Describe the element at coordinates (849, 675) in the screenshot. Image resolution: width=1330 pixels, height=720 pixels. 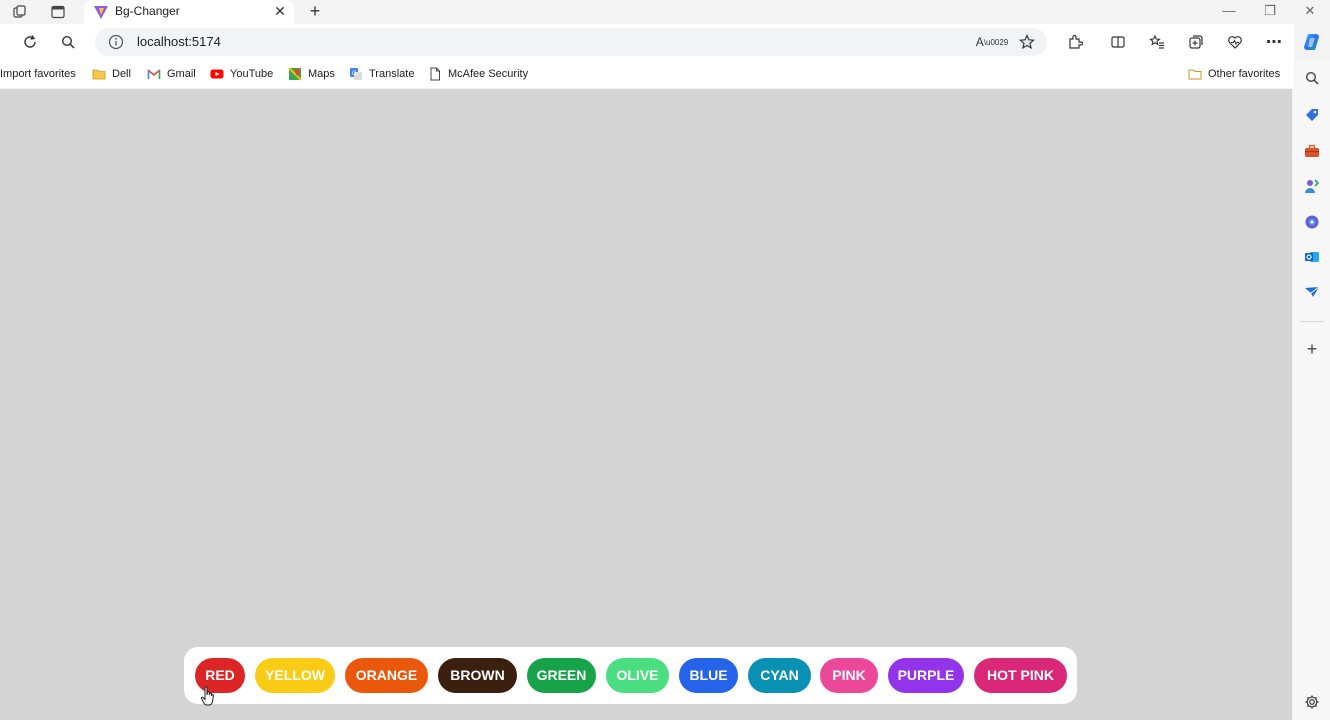
I see `pink-button: PINK` at that location.